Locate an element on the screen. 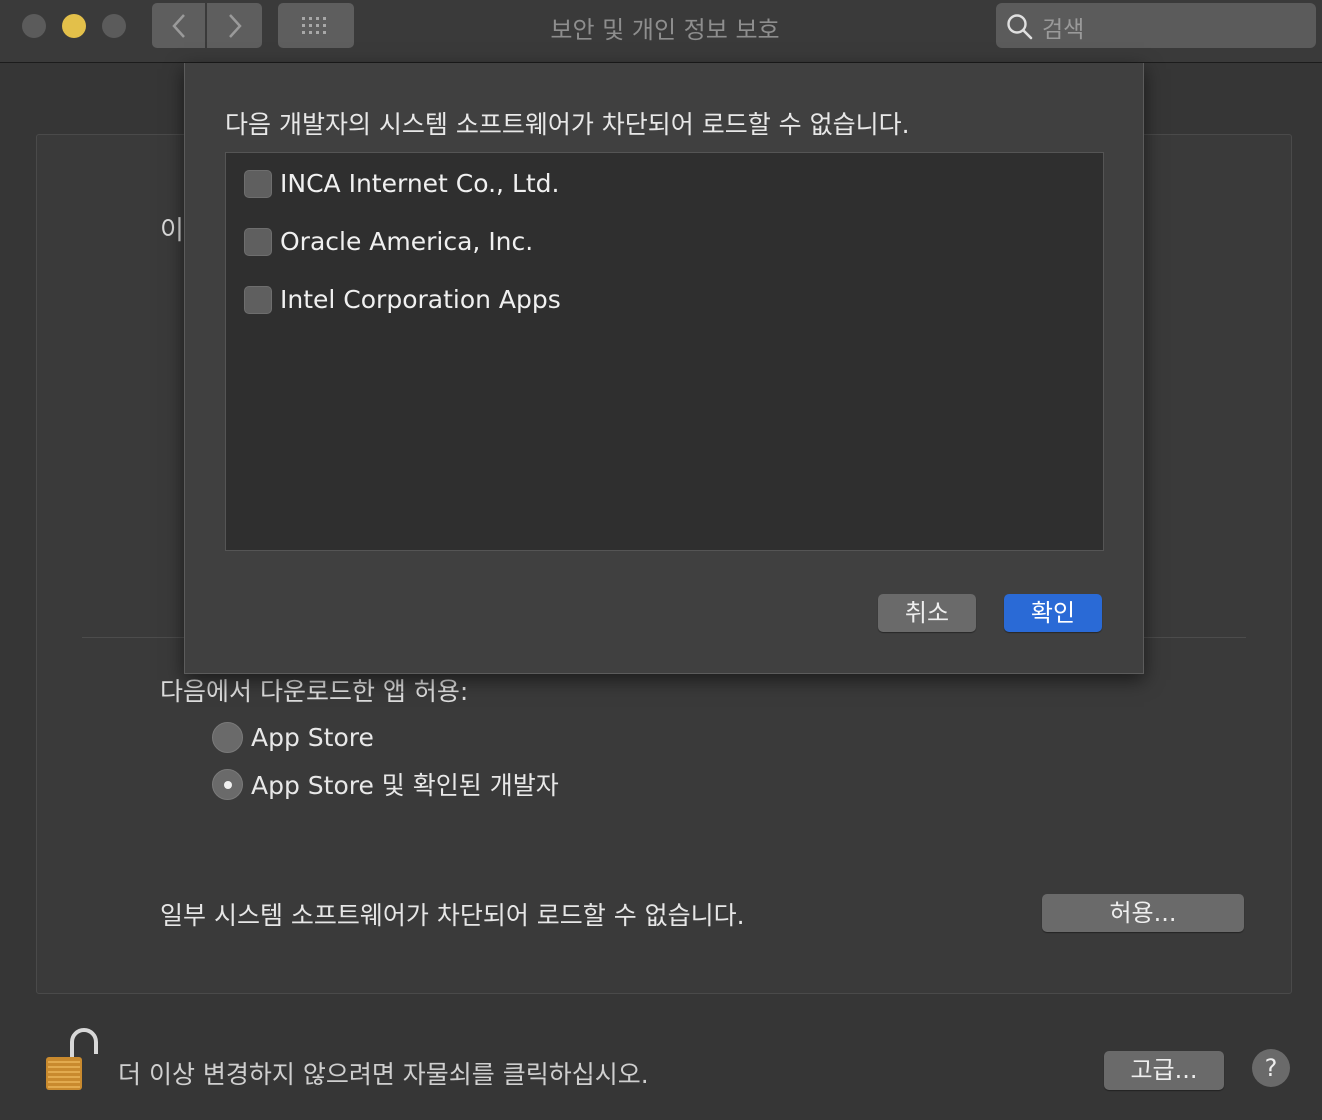  lock-instruction-text: 더 이상 변경하지 않으려면 자물쇠를 클릭하십시오. is located at coordinates (383, 1074).